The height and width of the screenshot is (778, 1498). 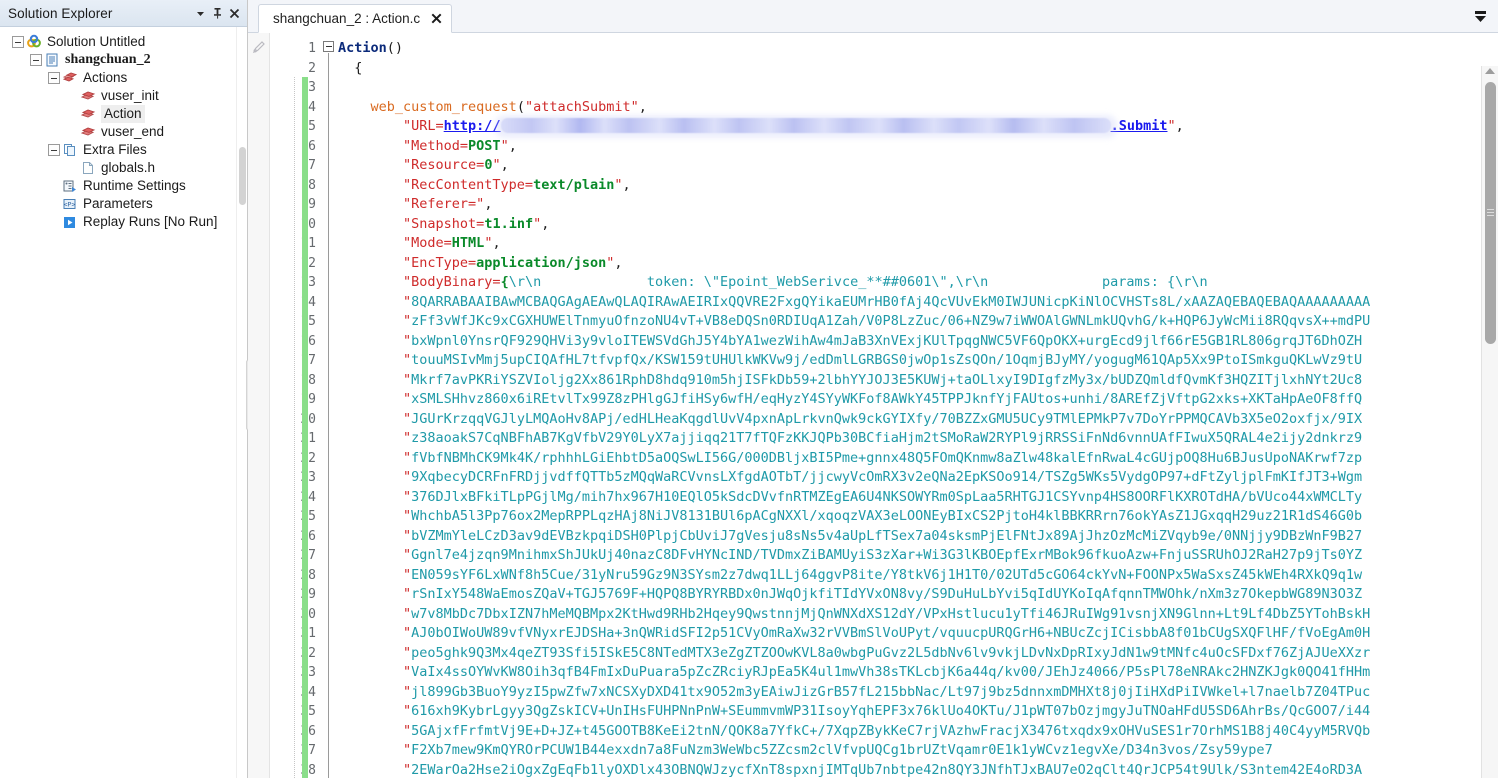 I want to click on tree-item-globals-h: globals.h, so click(x=125, y=168).